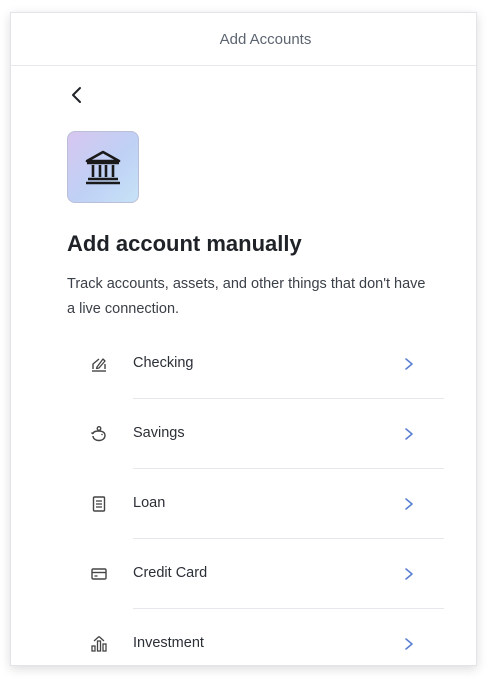 The image size is (496, 679). Describe the element at coordinates (265, 39) in the screenshot. I see `header-title: Add Accounts` at that location.